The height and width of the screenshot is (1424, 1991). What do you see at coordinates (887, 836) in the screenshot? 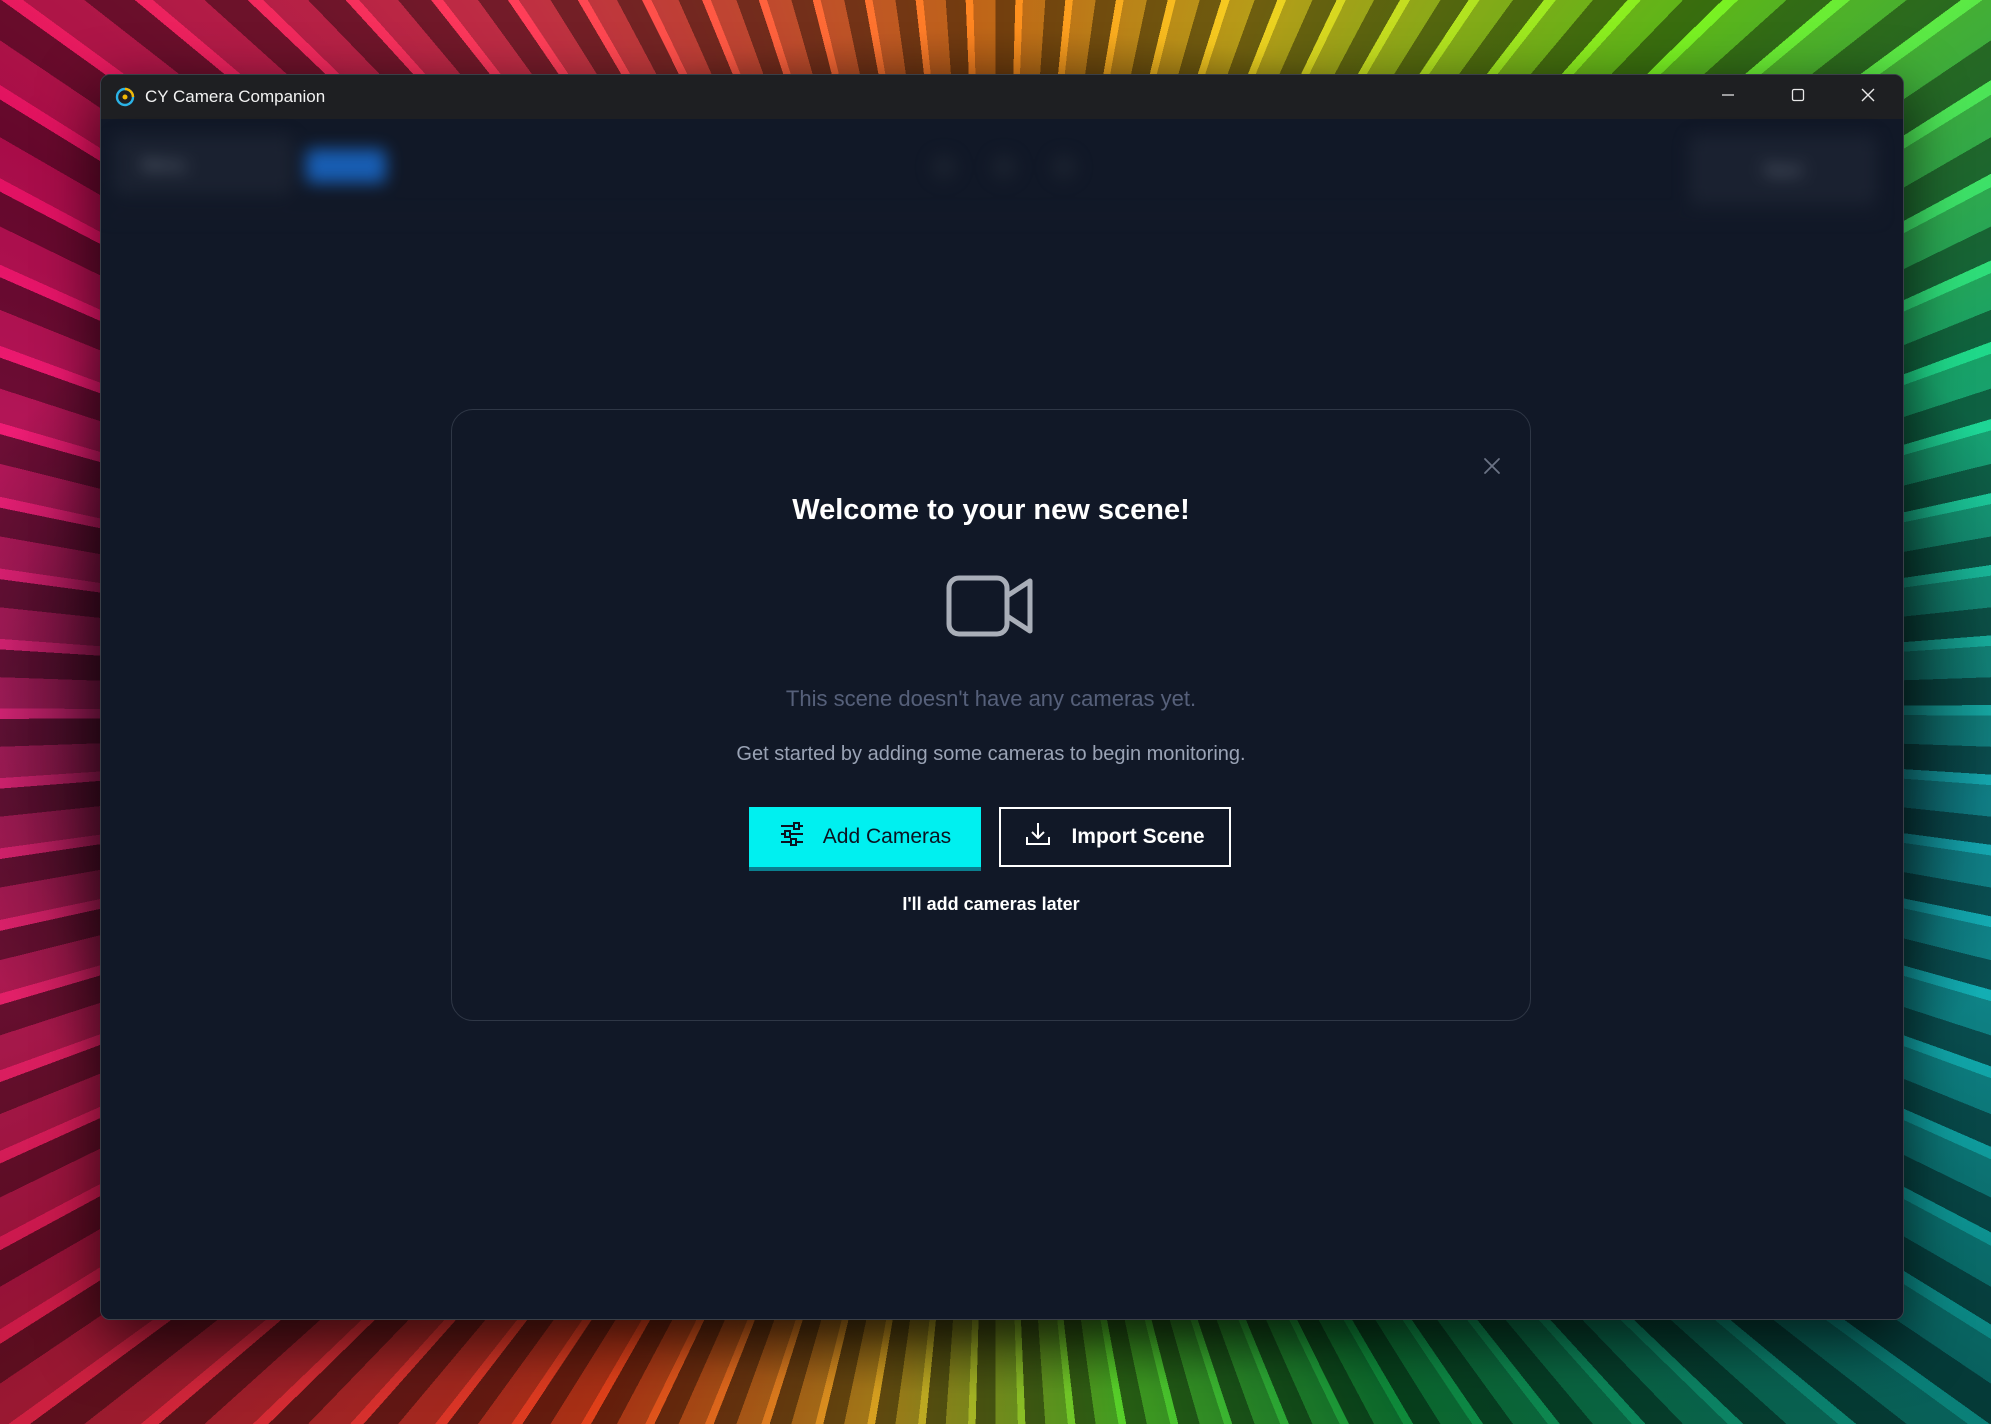
I see `add-cameras-label: Add Cameras` at bounding box center [887, 836].